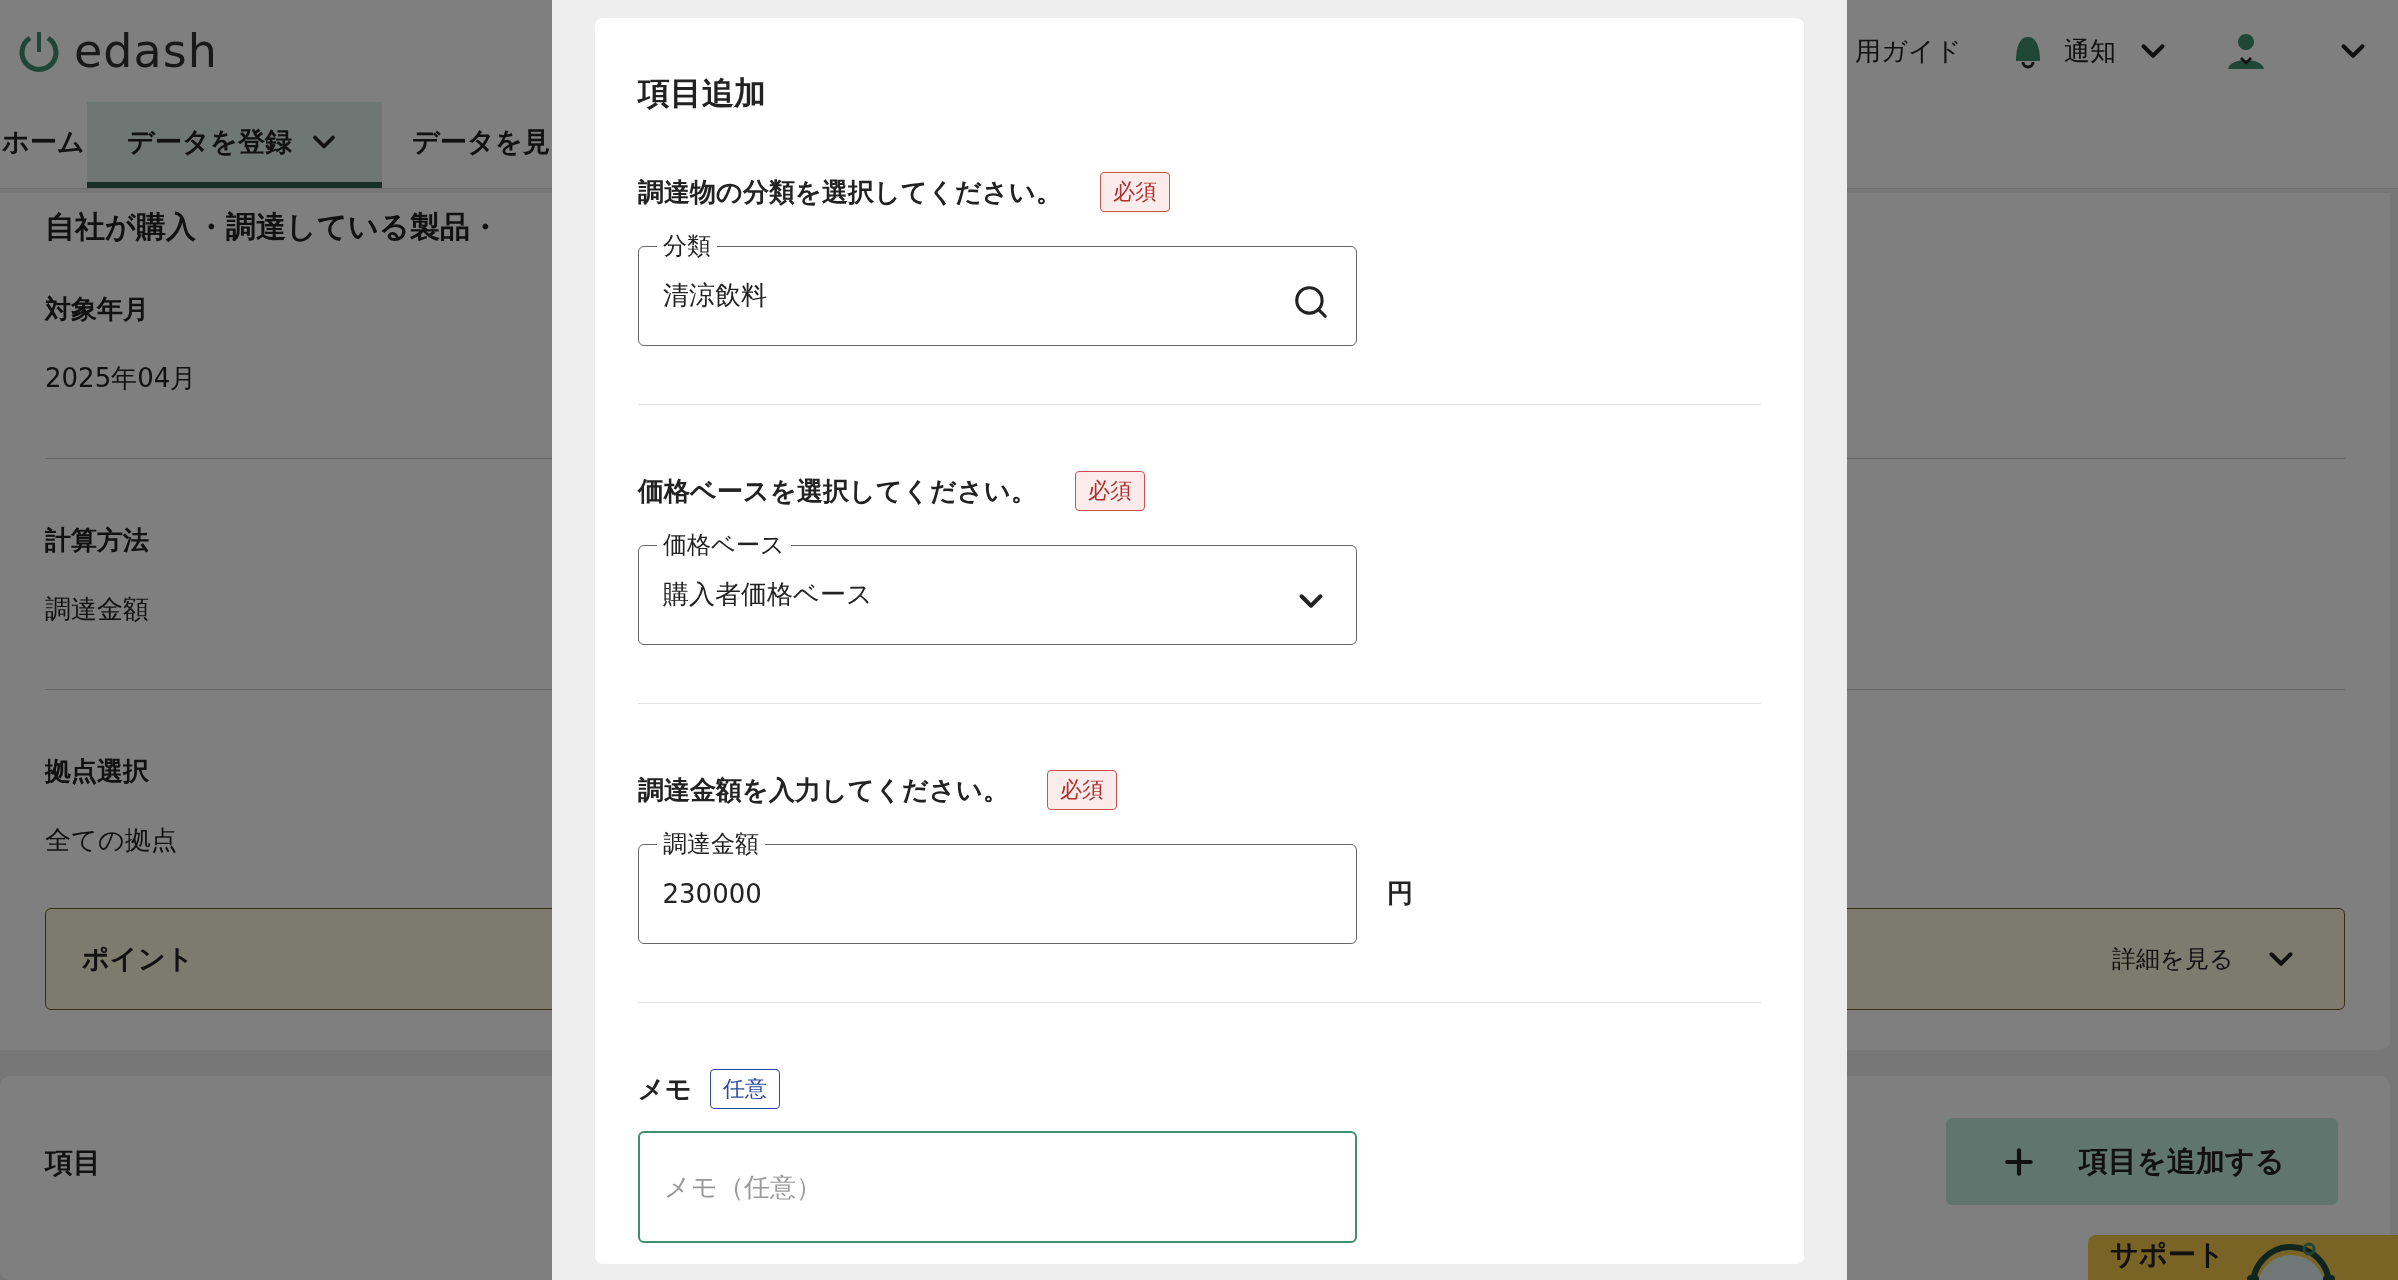  Describe the element at coordinates (97, 540) in the screenshot. I see `field-label: 計算方法` at that location.